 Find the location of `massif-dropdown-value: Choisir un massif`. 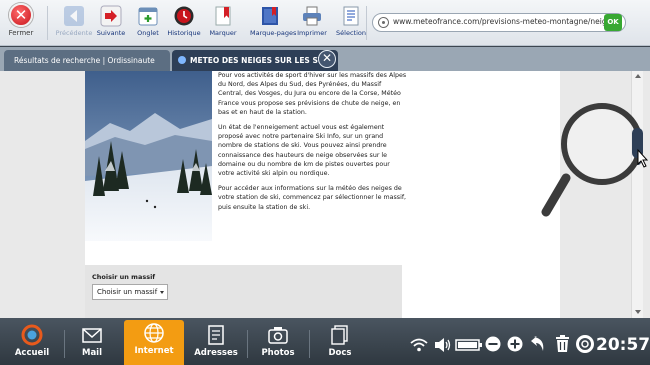

massif-dropdown-value: Choisir un massif is located at coordinates (127, 292).